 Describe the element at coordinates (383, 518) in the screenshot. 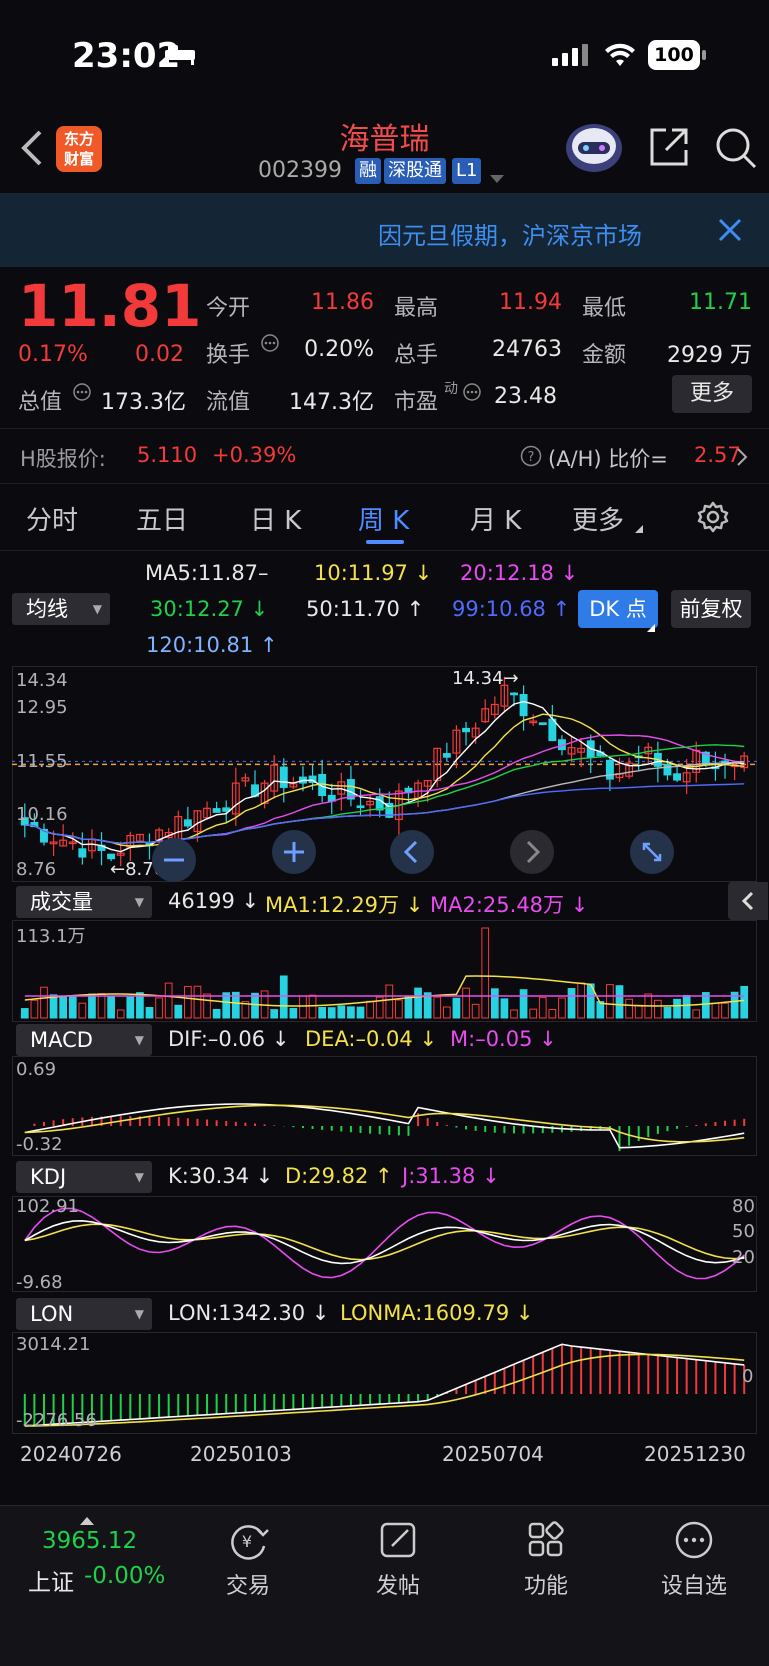

I see `tab-weekly-k: 周 K` at that location.